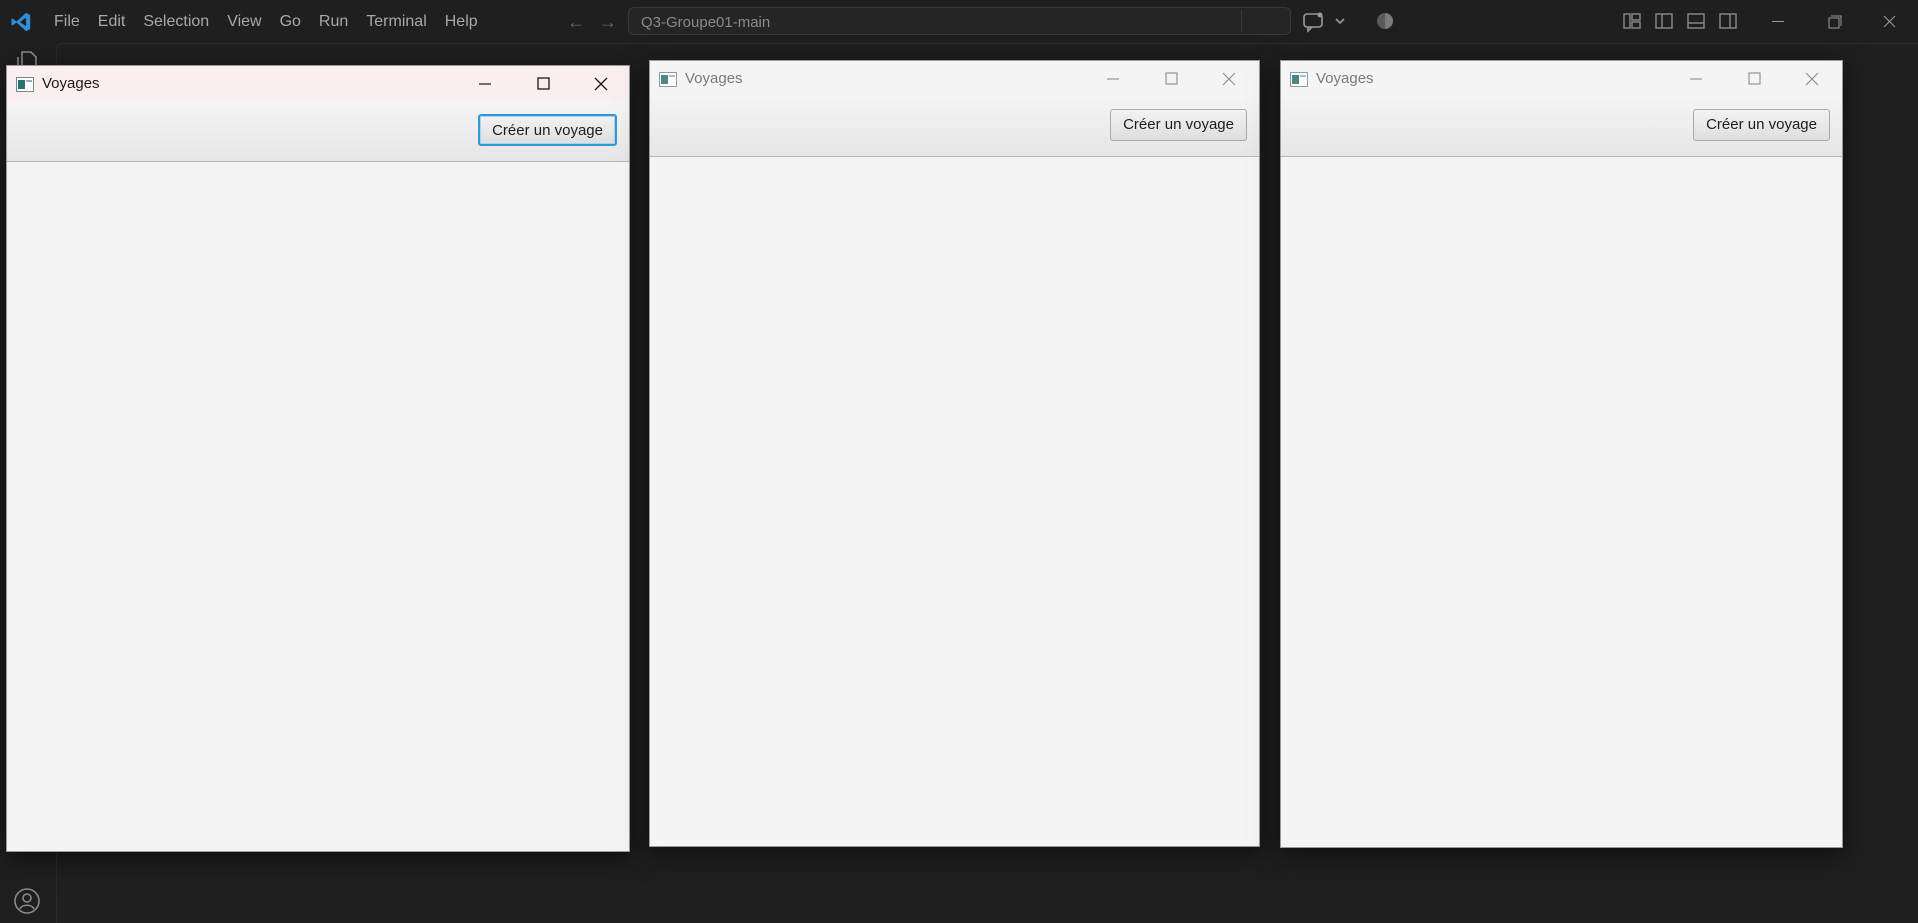 Image resolution: width=1918 pixels, height=923 pixels. What do you see at coordinates (67, 21) in the screenshot?
I see `menu-file: File` at bounding box center [67, 21].